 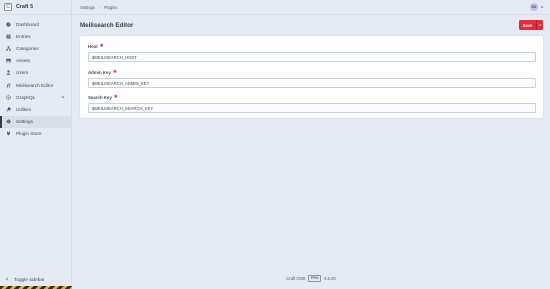 What do you see at coordinates (8, 48) in the screenshot?
I see `sitemap-icon` at bounding box center [8, 48].